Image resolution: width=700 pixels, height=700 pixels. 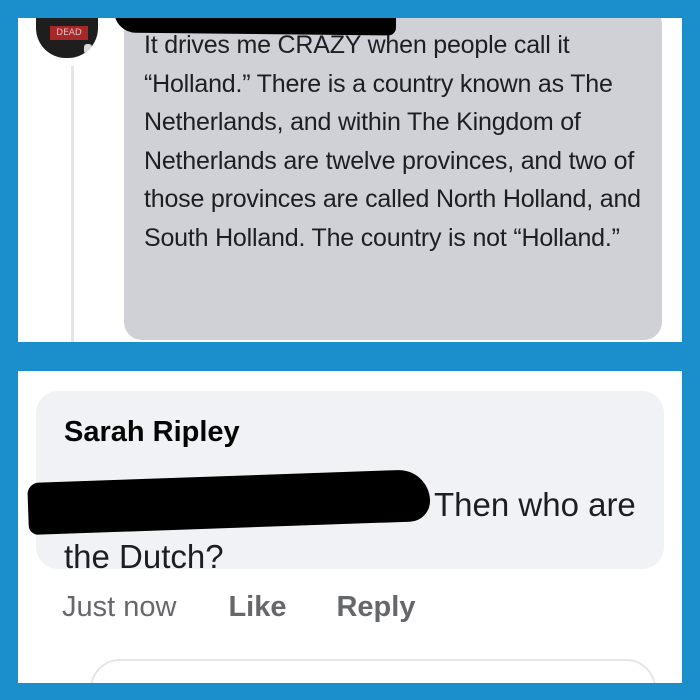 I want to click on reply-button: Reply, so click(x=375, y=607).